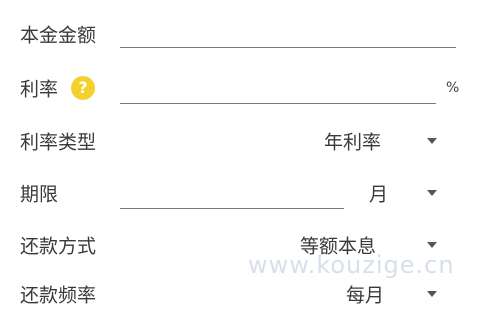  I want to click on percent-unit: %, so click(453, 88).